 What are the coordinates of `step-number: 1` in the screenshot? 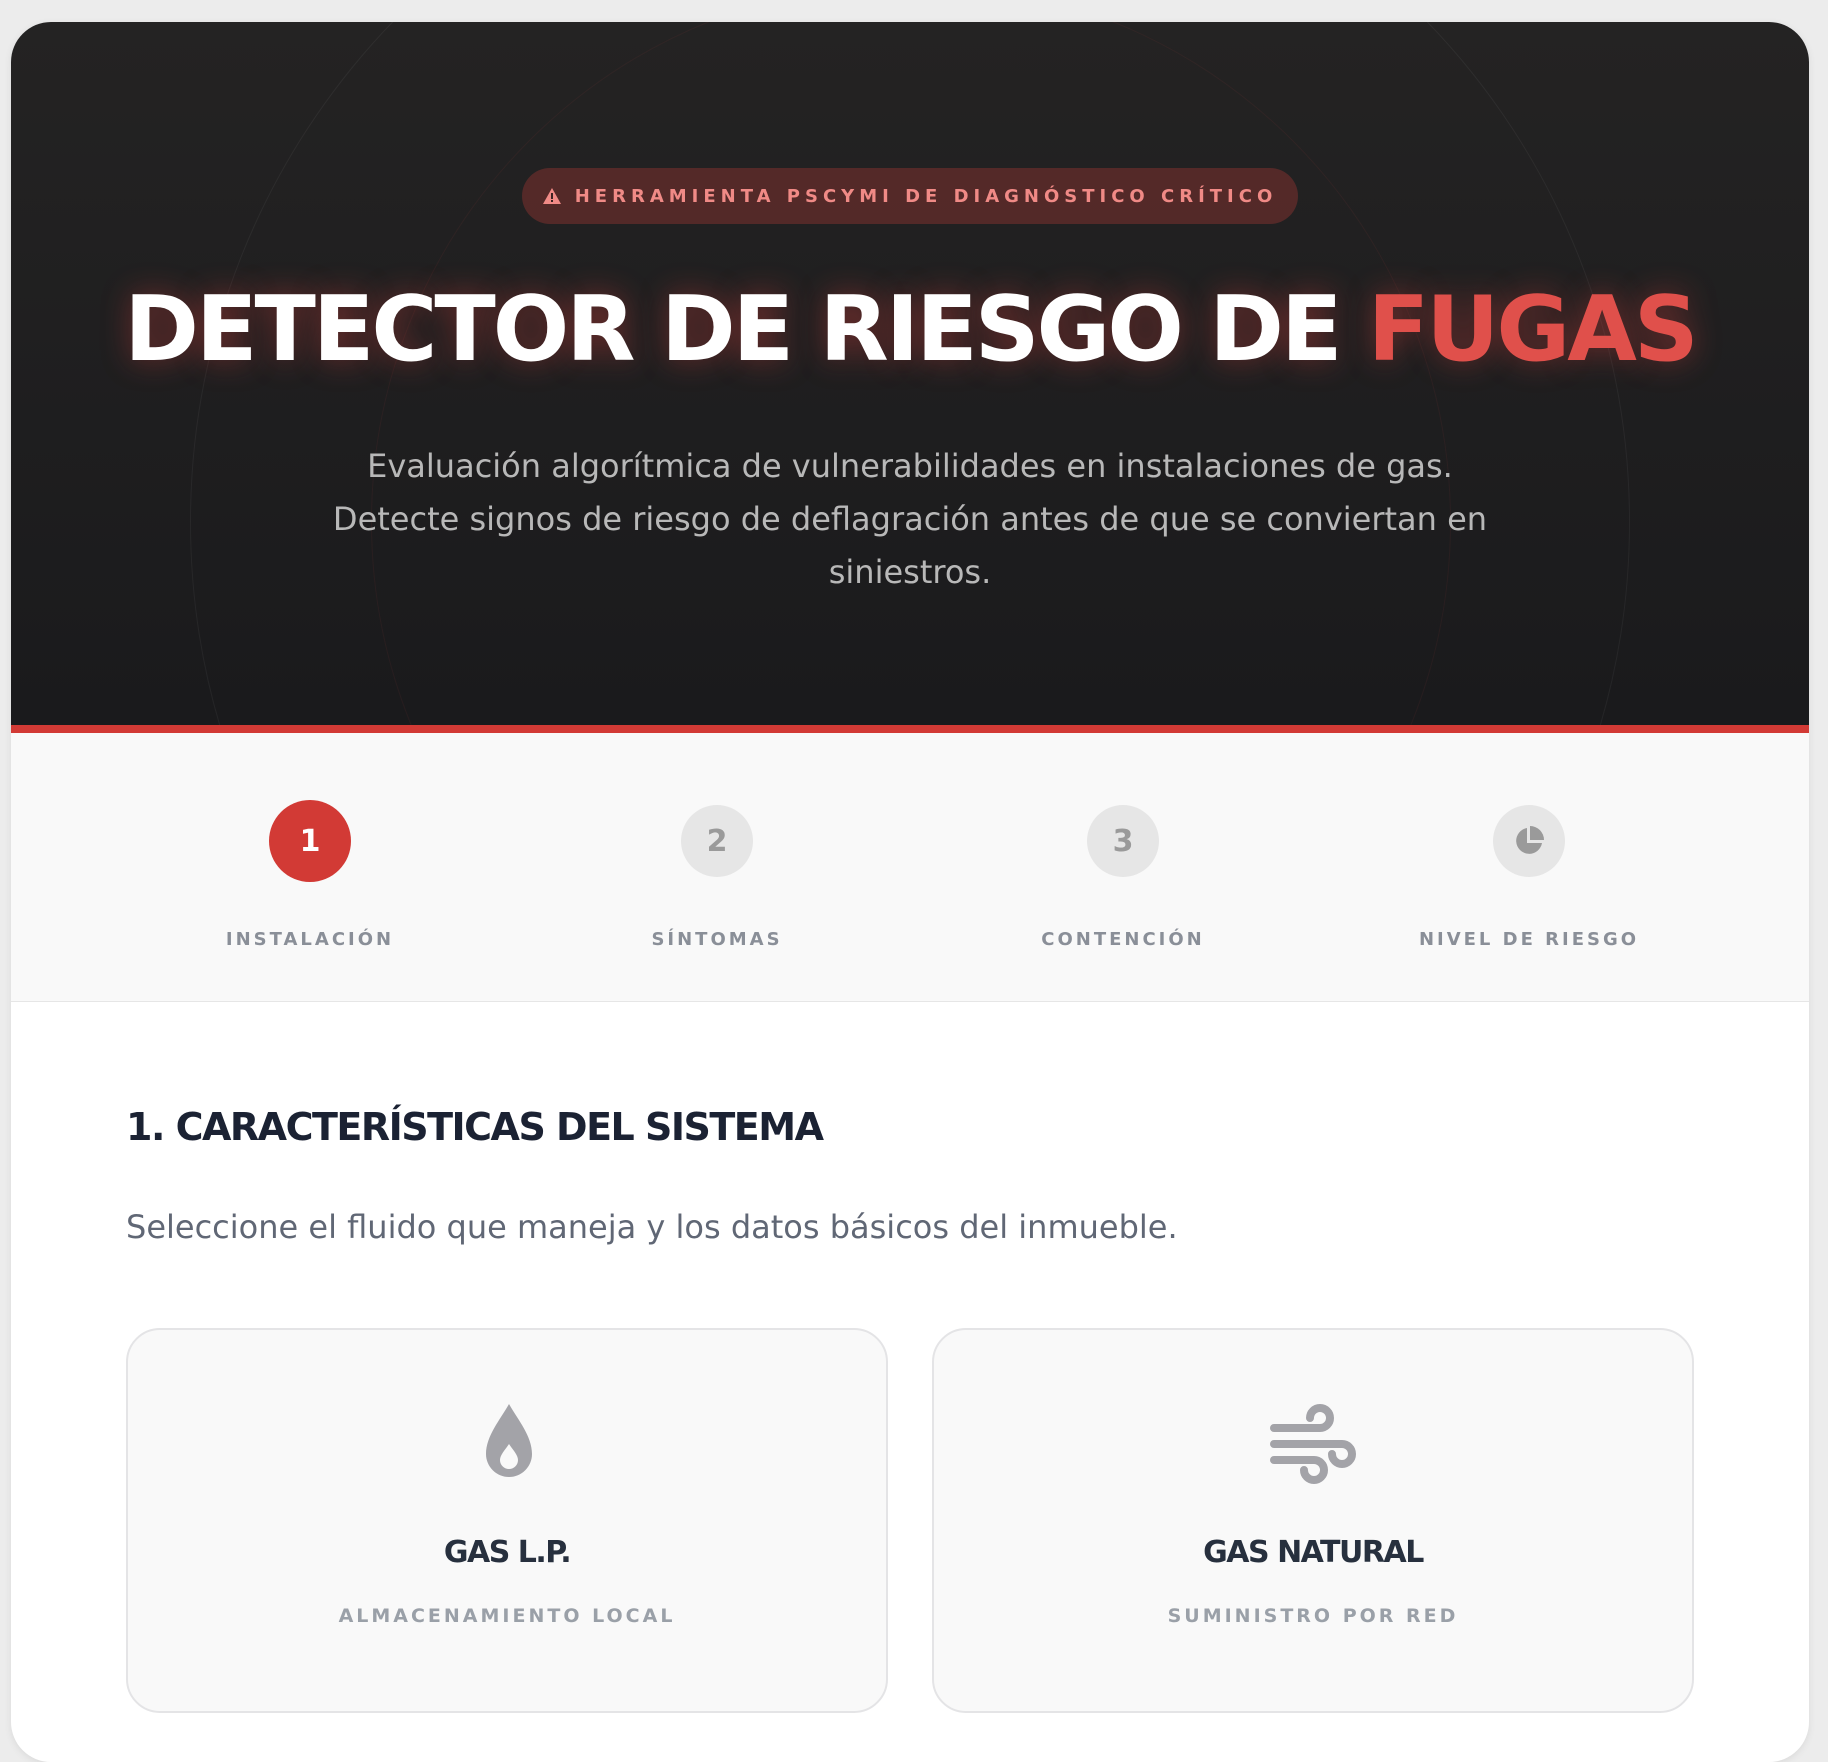 It's located at (310, 841).